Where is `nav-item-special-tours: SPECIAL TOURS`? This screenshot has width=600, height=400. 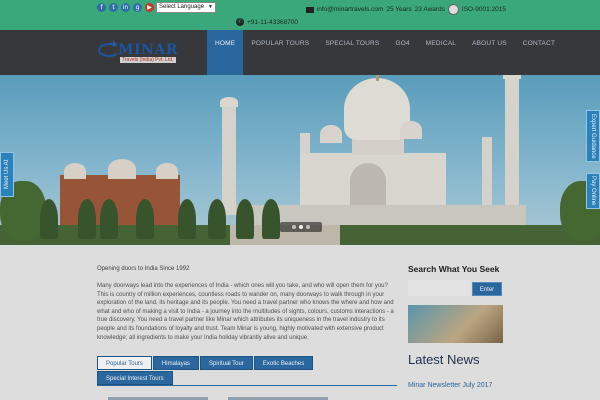 nav-item-special-tours: SPECIAL TOURS is located at coordinates (352, 52).